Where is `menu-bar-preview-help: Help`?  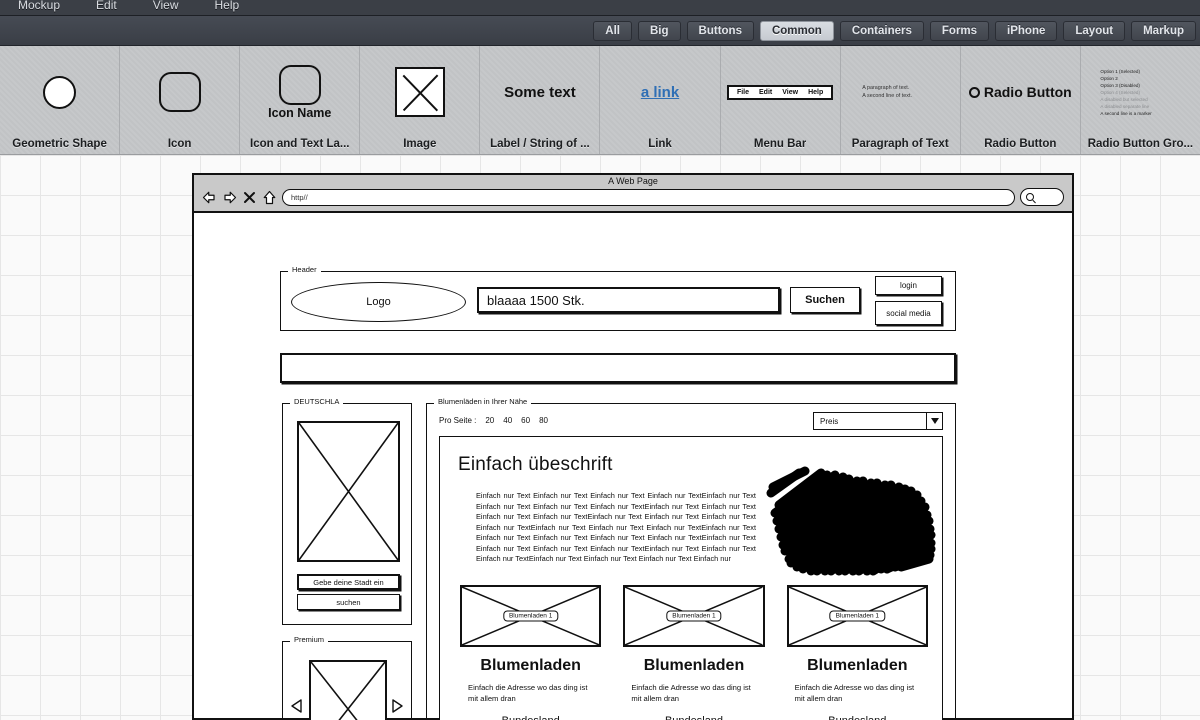 menu-bar-preview-help: Help is located at coordinates (816, 92).